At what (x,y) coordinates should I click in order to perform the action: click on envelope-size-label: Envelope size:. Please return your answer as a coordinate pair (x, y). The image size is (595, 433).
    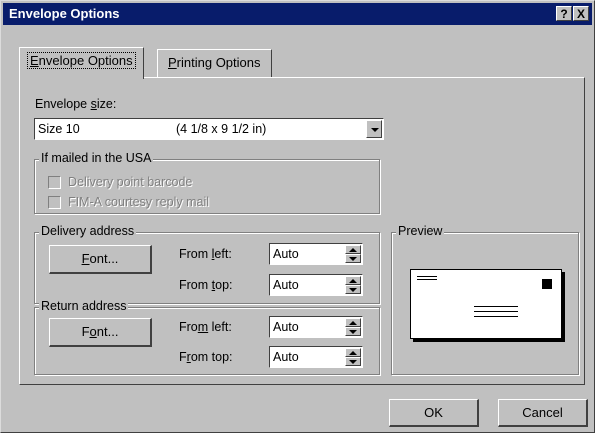
    Looking at the image, I should click on (76, 104).